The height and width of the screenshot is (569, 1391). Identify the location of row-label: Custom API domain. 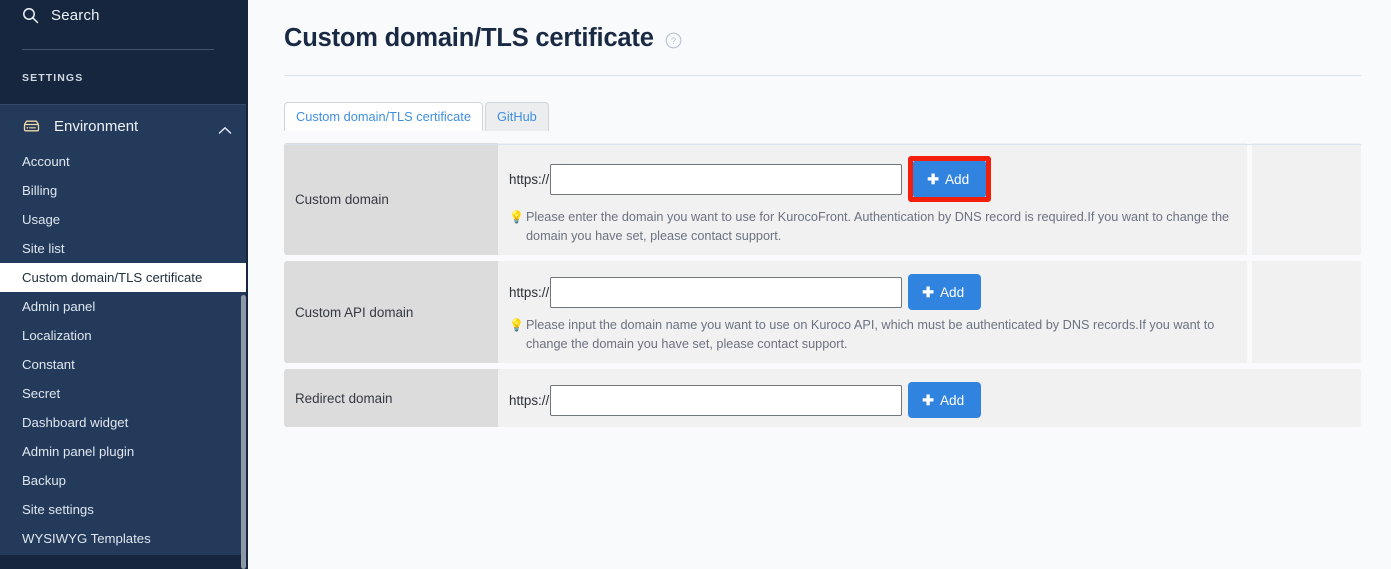
(354, 312).